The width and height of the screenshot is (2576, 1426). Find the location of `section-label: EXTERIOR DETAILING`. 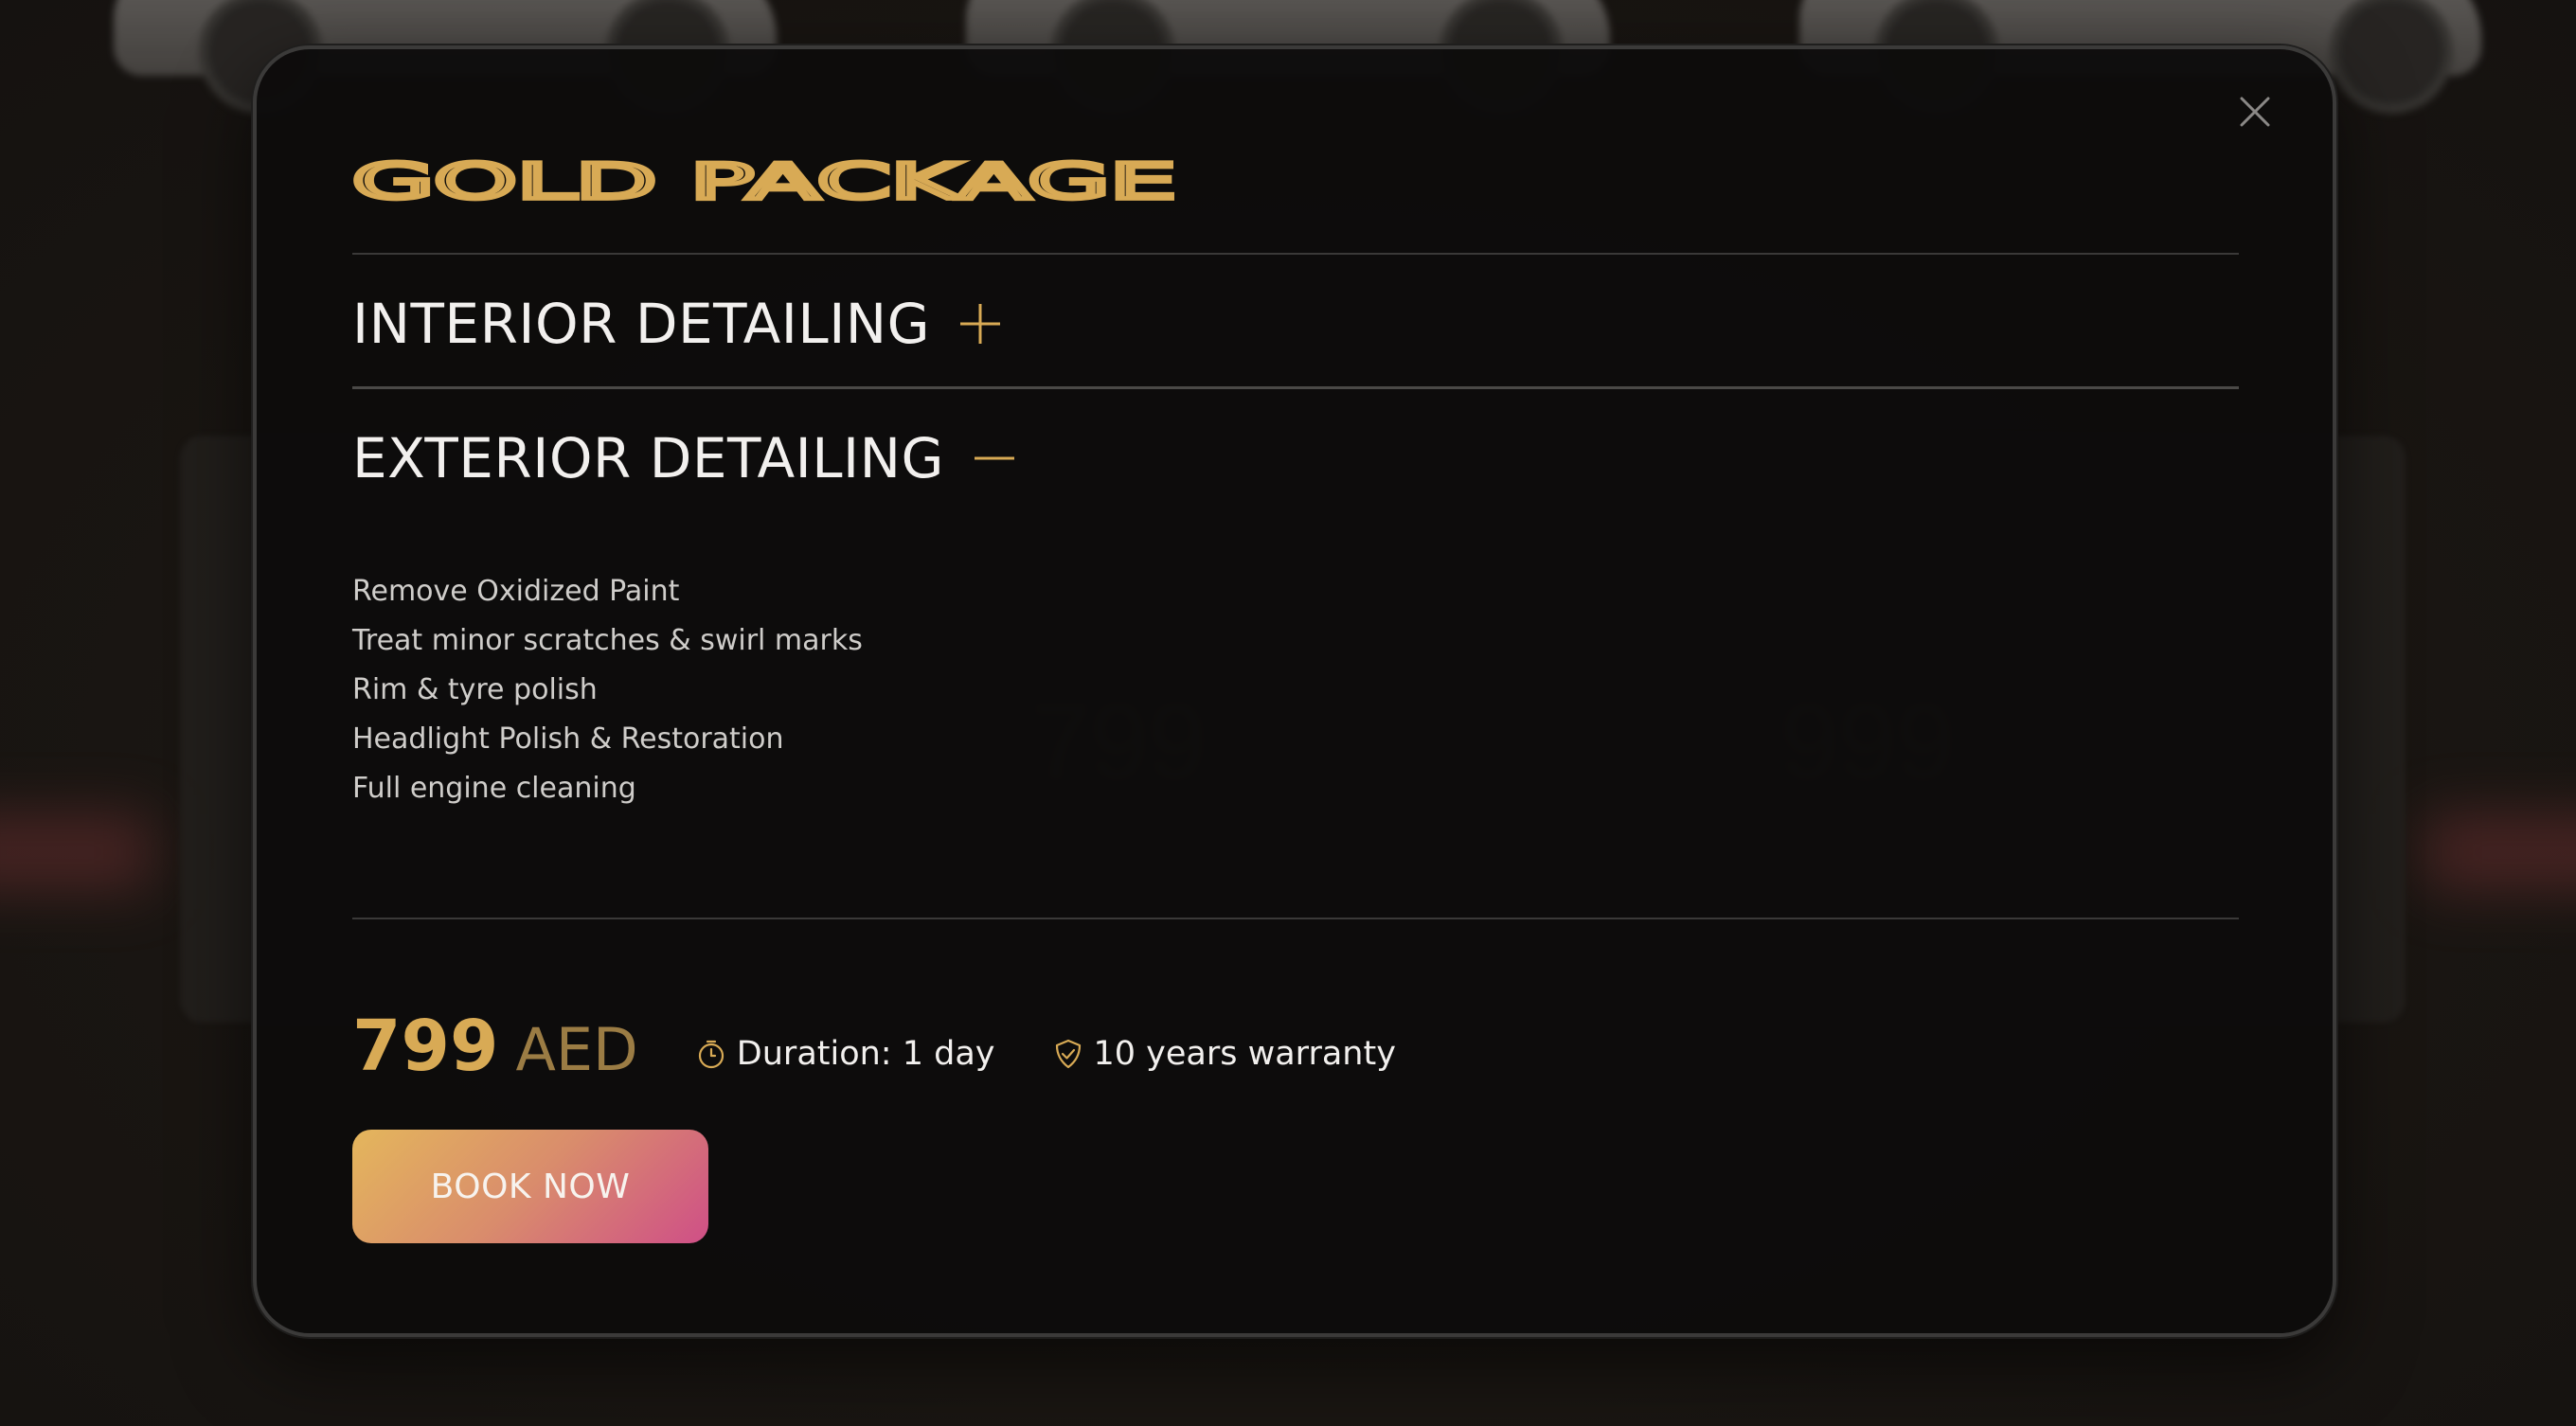

section-label: EXTERIOR DETAILING is located at coordinates (648, 458).